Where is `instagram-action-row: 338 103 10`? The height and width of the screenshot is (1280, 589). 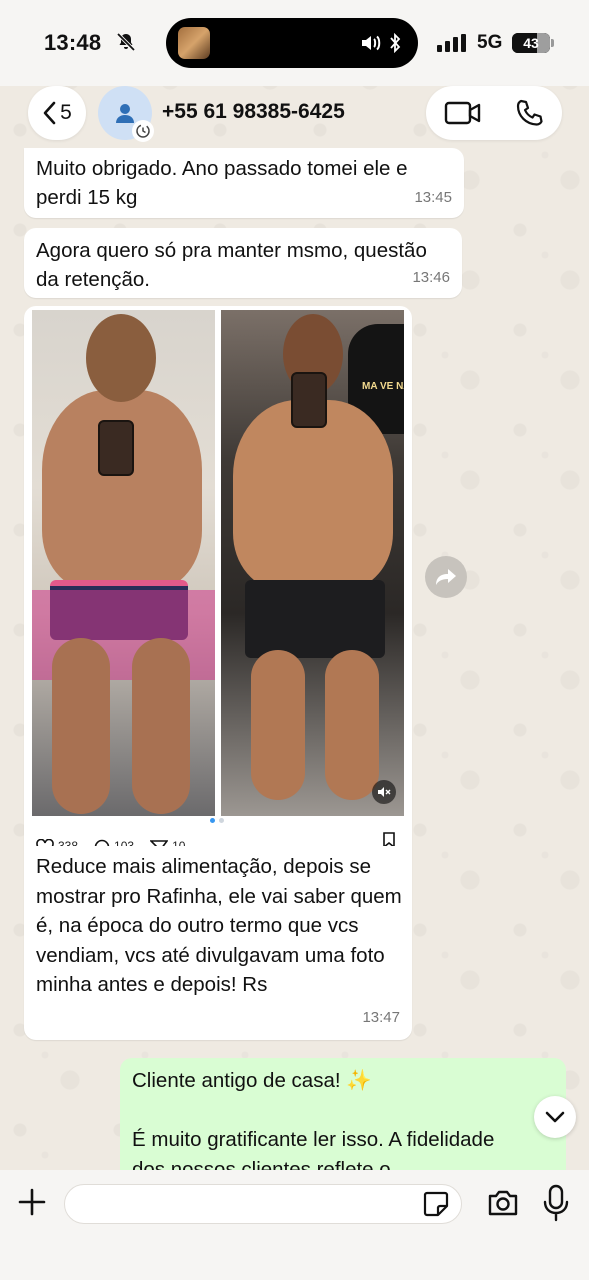
instagram-action-row: 338 103 10 is located at coordinates (216, 839).